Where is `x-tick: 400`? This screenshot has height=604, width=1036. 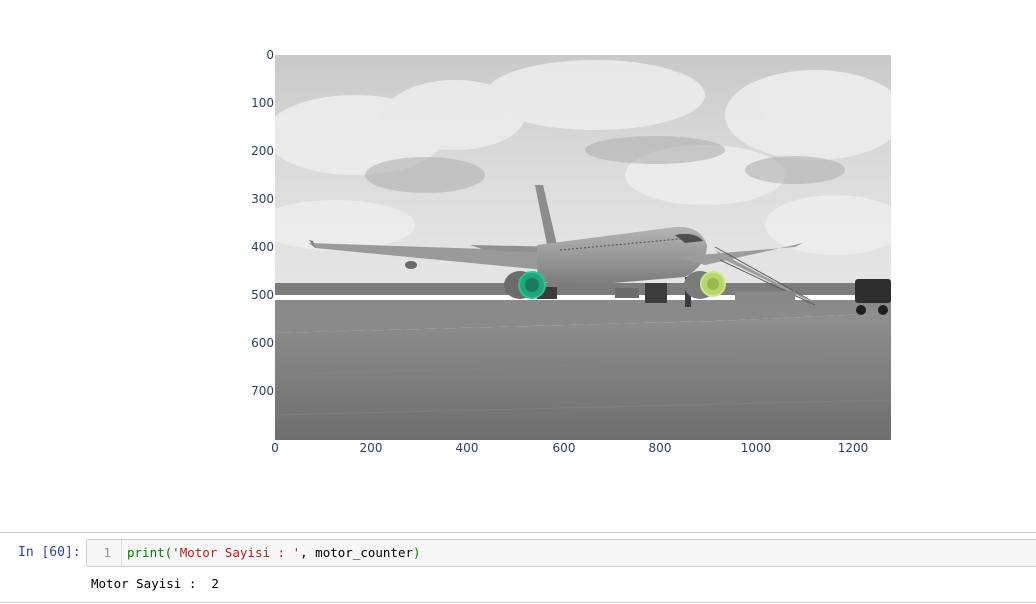 x-tick: 400 is located at coordinates (467, 448).